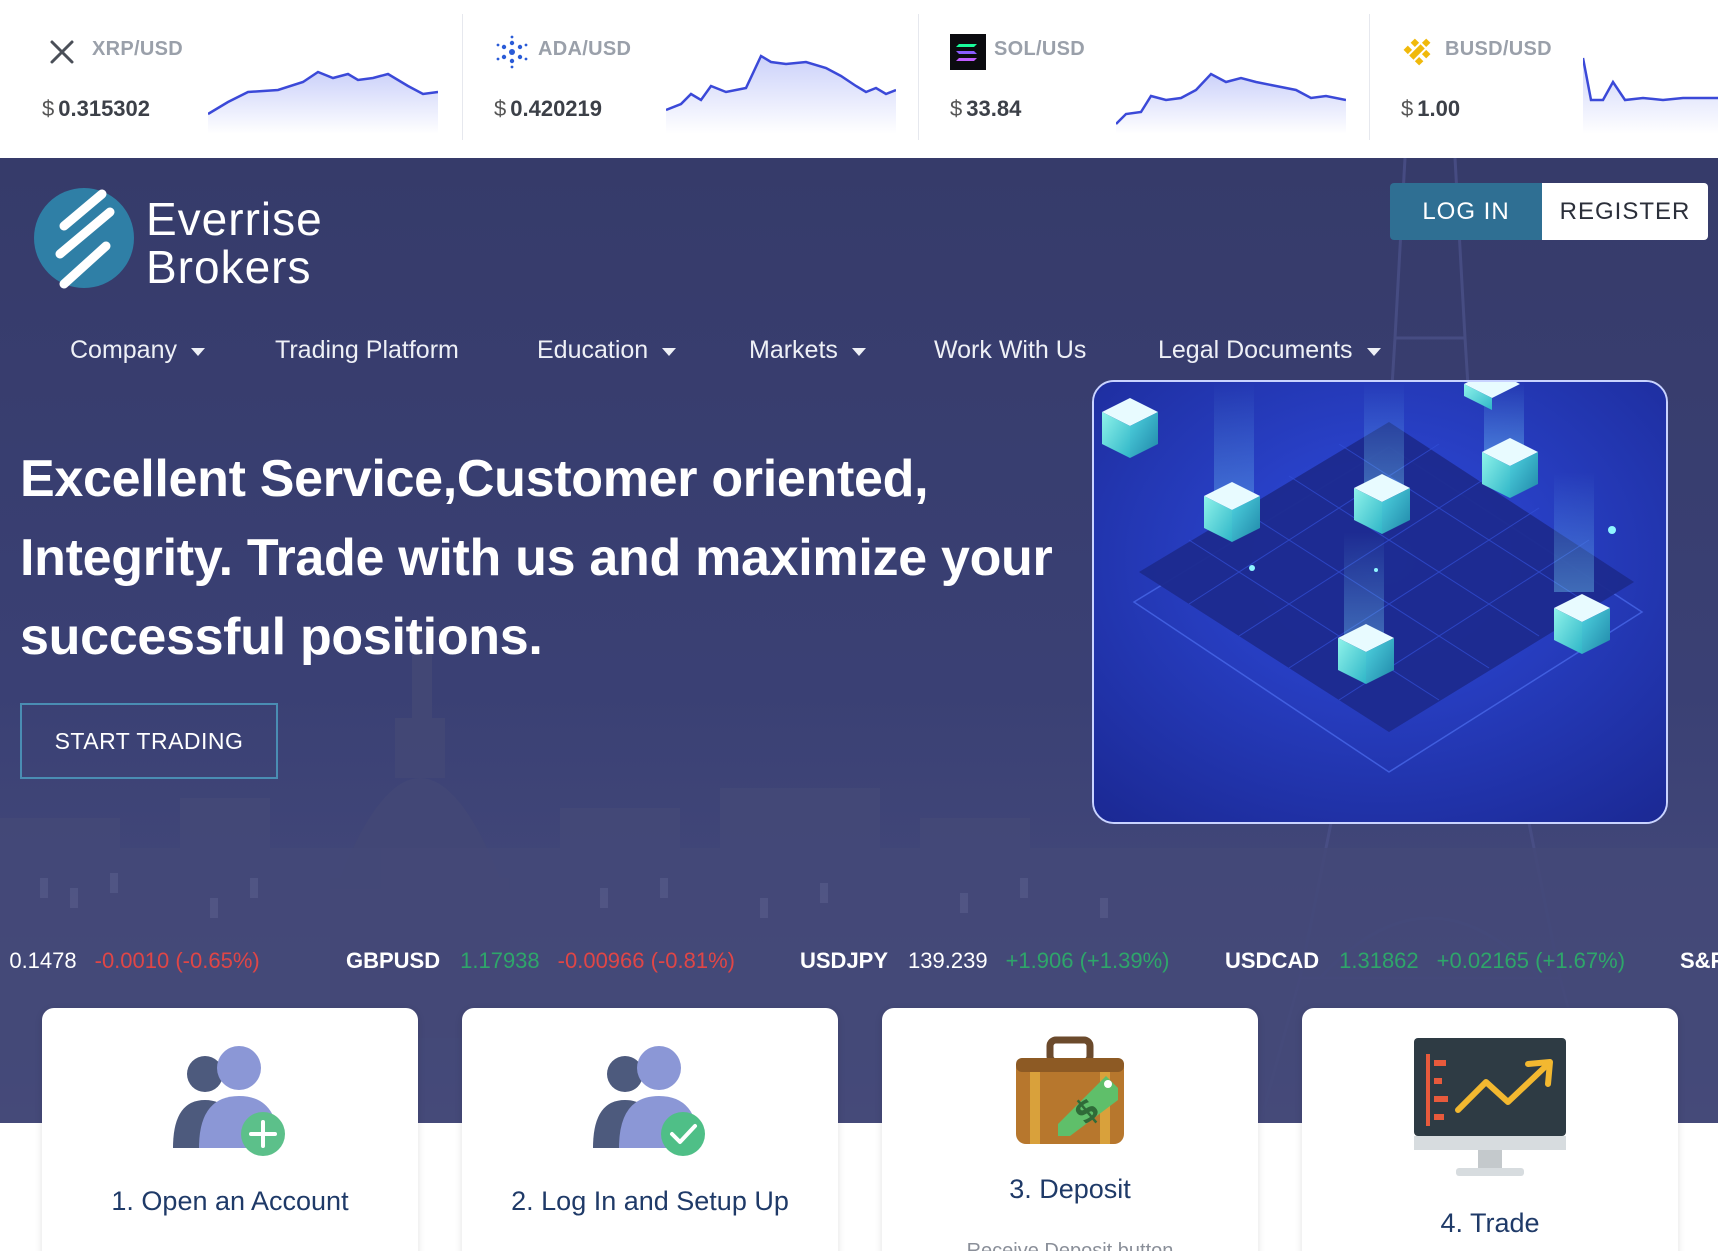 Image resolution: width=1718 pixels, height=1251 pixels. I want to click on register-button: REGISTER, so click(1625, 211).